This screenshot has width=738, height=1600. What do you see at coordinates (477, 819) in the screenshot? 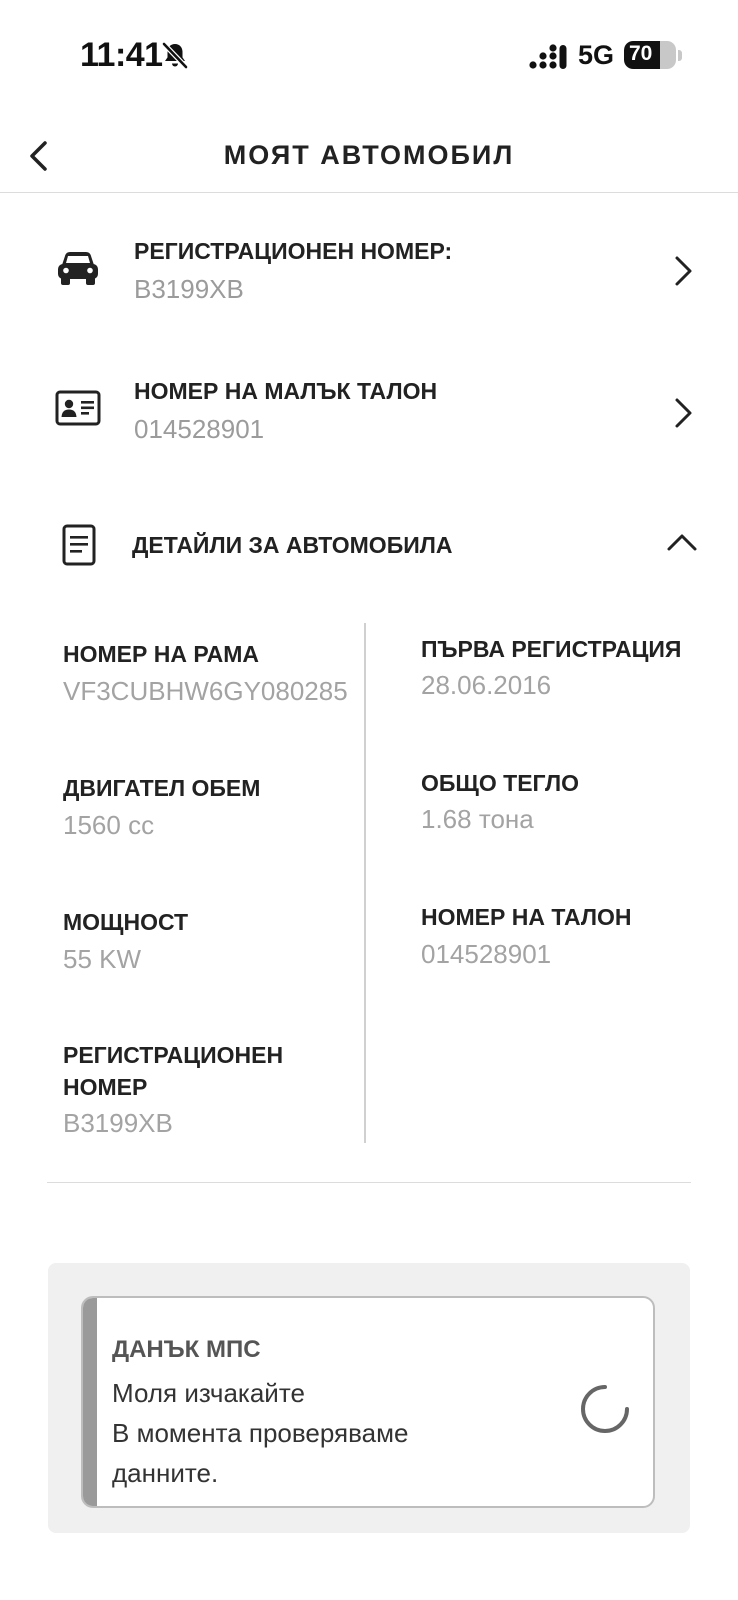
I see `total-weight-value: 1.68 тона` at bounding box center [477, 819].